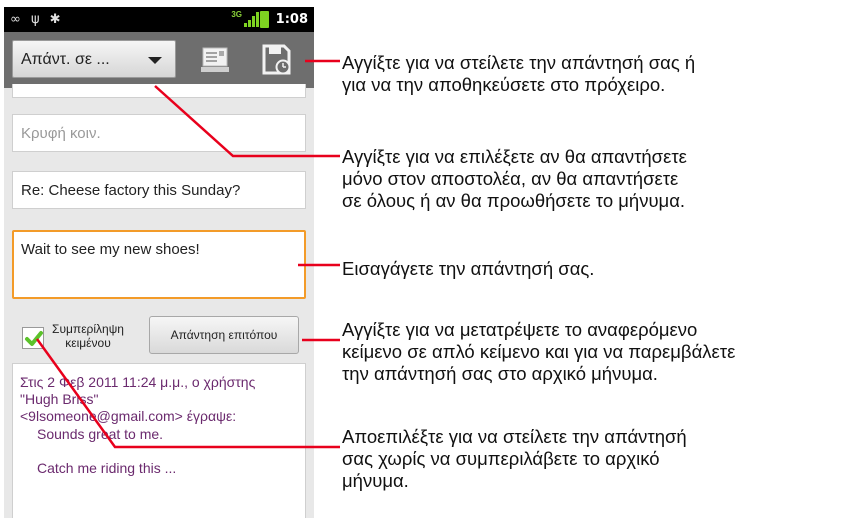 This screenshot has height=518, width=857. I want to click on annotation-line: μόνο στον αποστολέα, αν θα απαντήσετε, so click(510, 178).